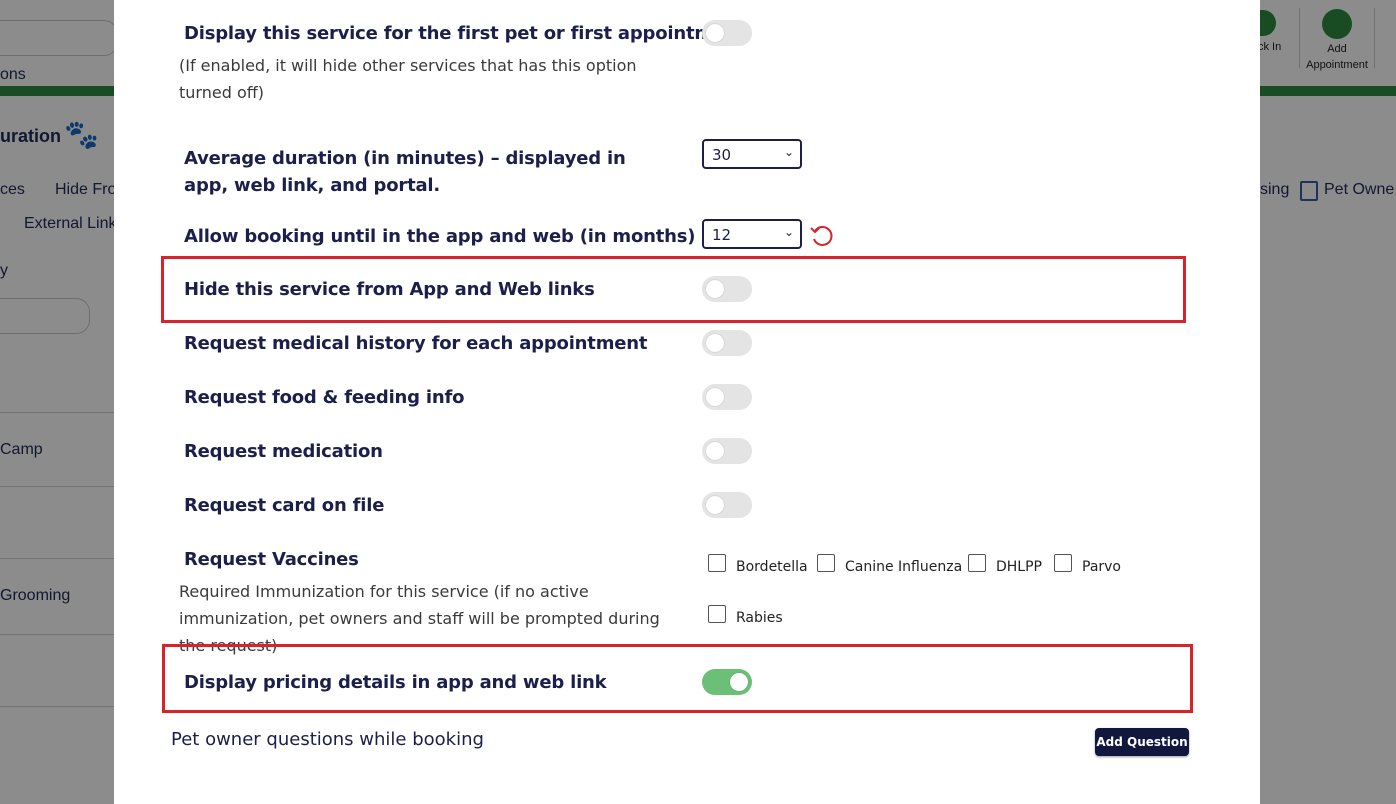 The width and height of the screenshot is (1396, 804). What do you see at coordinates (283, 451) in the screenshot?
I see `medication-label: Request medication` at bounding box center [283, 451].